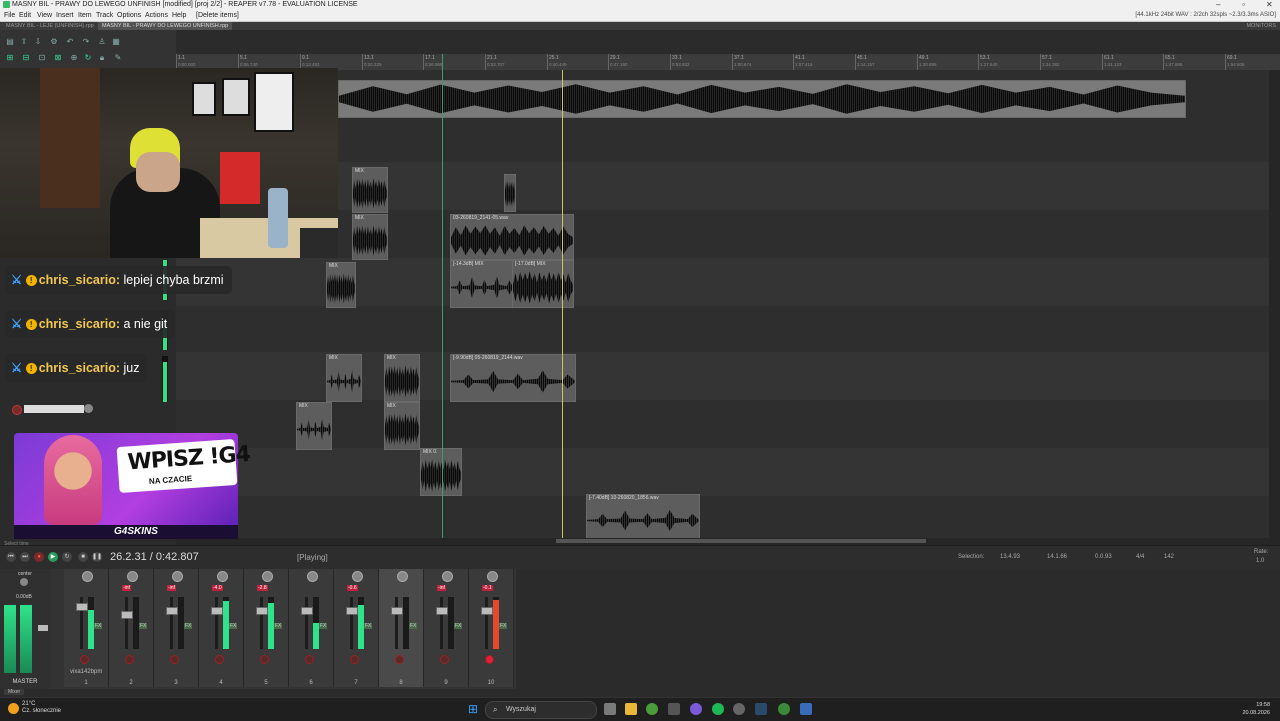 The height and width of the screenshot is (721, 1280). What do you see at coordinates (784, 709) in the screenshot?
I see `browser-icon` at bounding box center [784, 709].